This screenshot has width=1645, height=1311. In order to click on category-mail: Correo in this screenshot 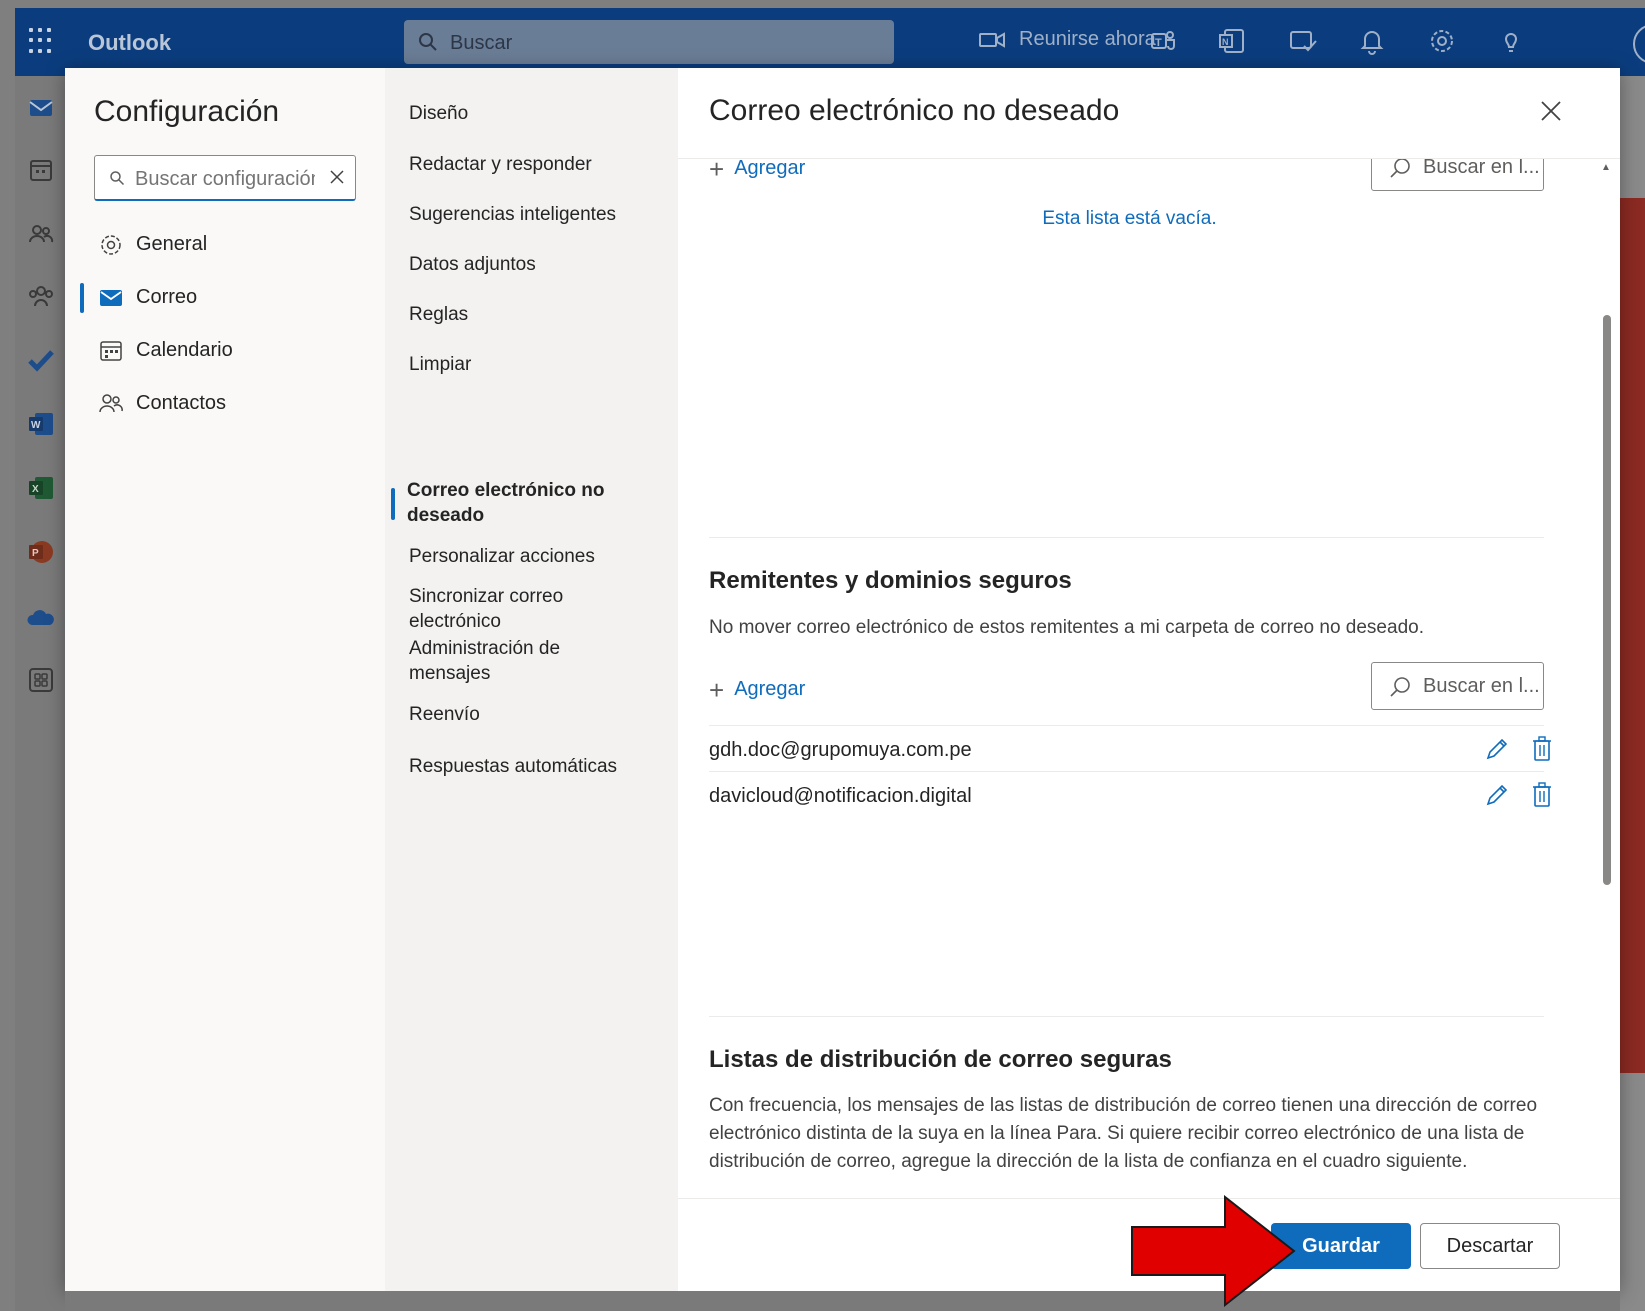, I will do `click(225, 297)`.